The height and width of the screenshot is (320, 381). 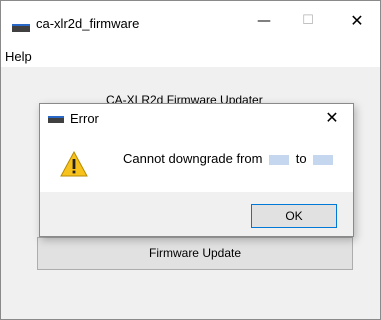 I want to click on minimize-button: —, so click(x=264, y=21).